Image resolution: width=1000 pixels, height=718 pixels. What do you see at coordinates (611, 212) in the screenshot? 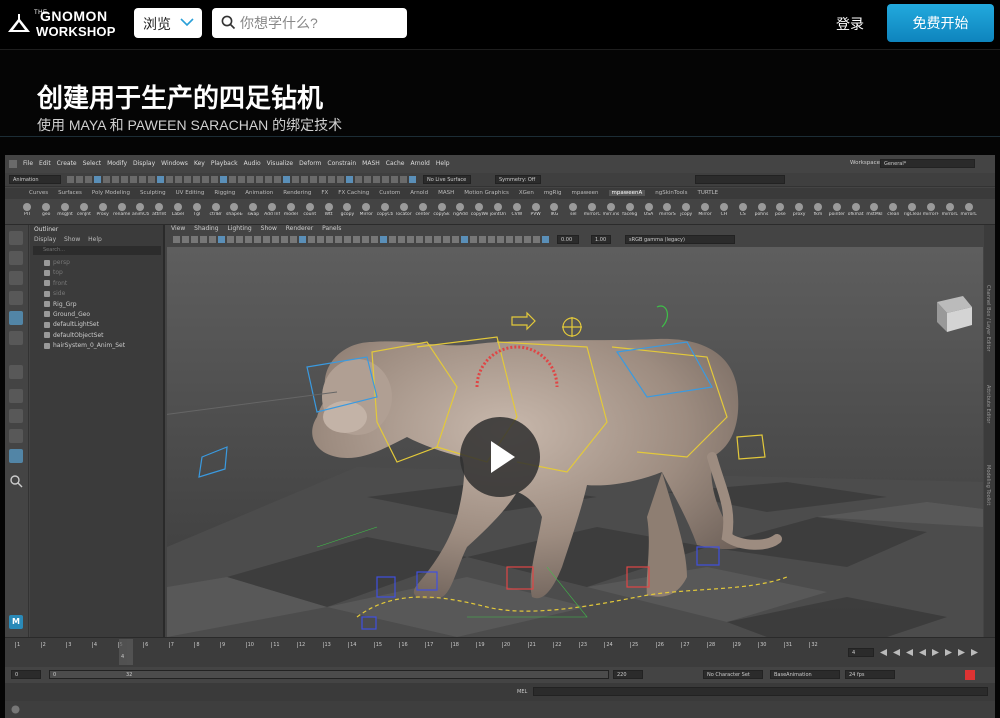
I see `shelf-button: mirr.ins` at bounding box center [611, 212].